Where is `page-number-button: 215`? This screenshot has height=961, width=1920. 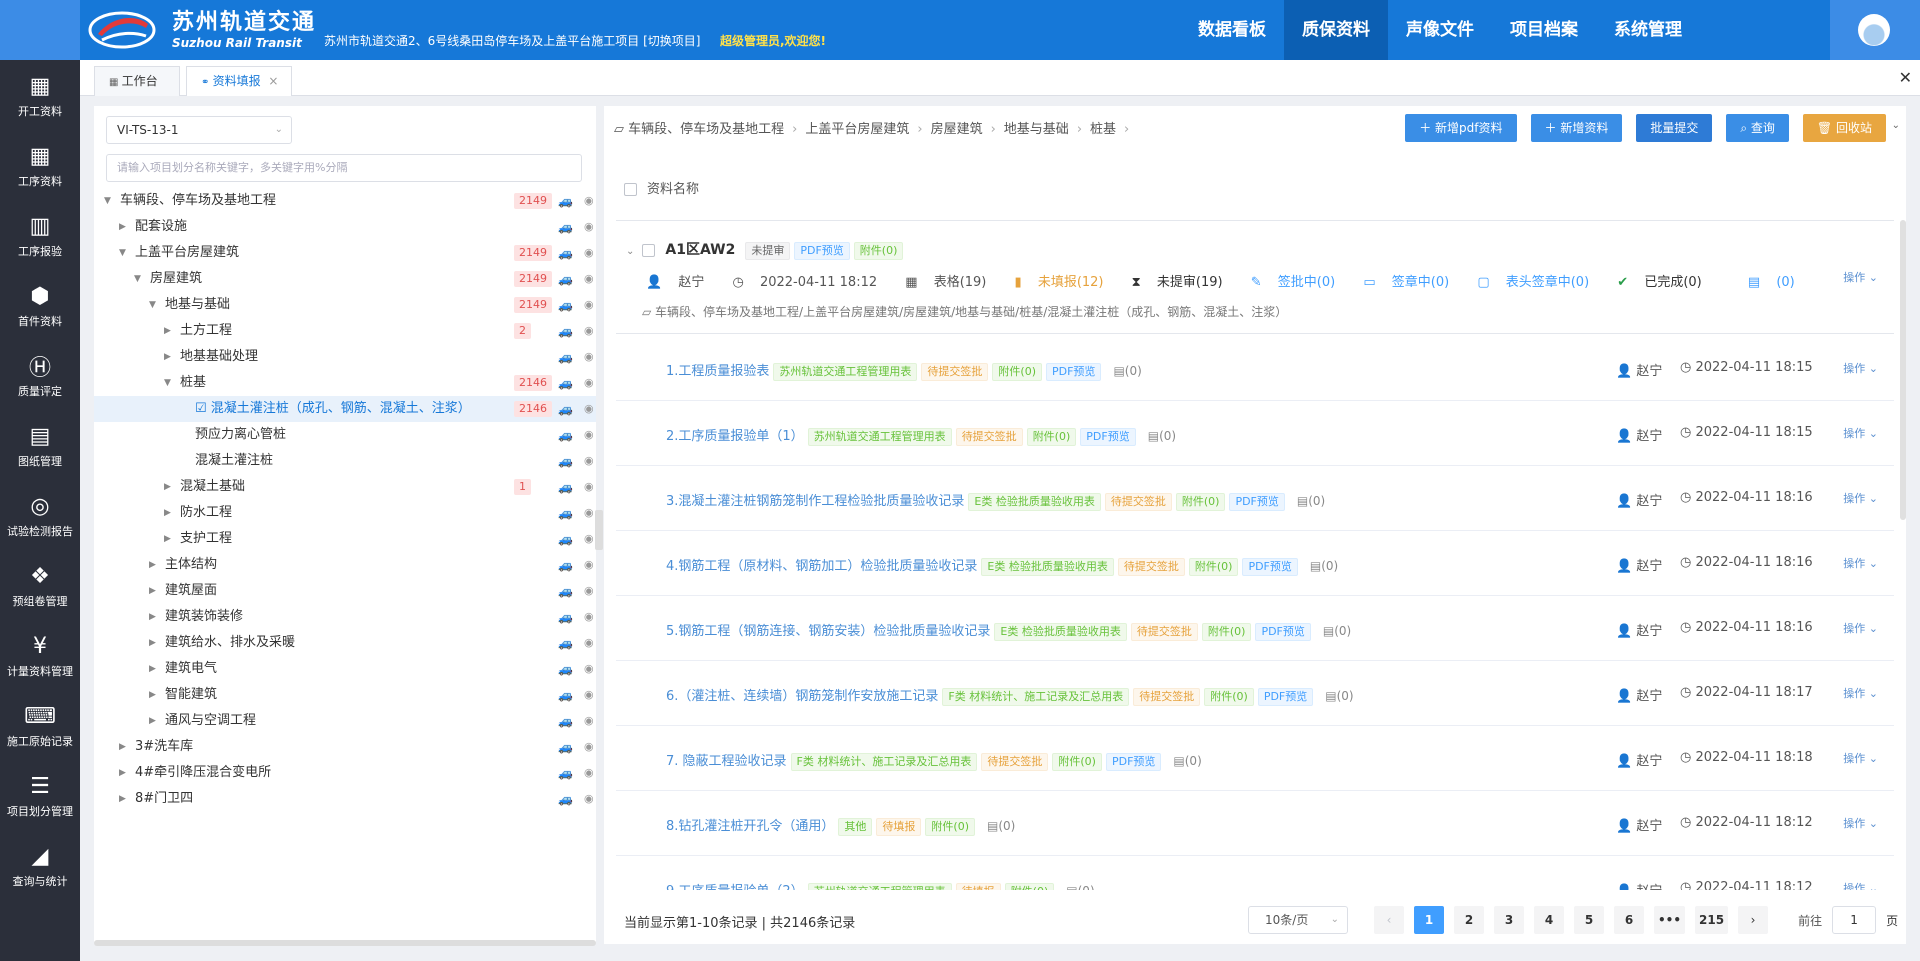 page-number-button: 215 is located at coordinates (1712, 920).